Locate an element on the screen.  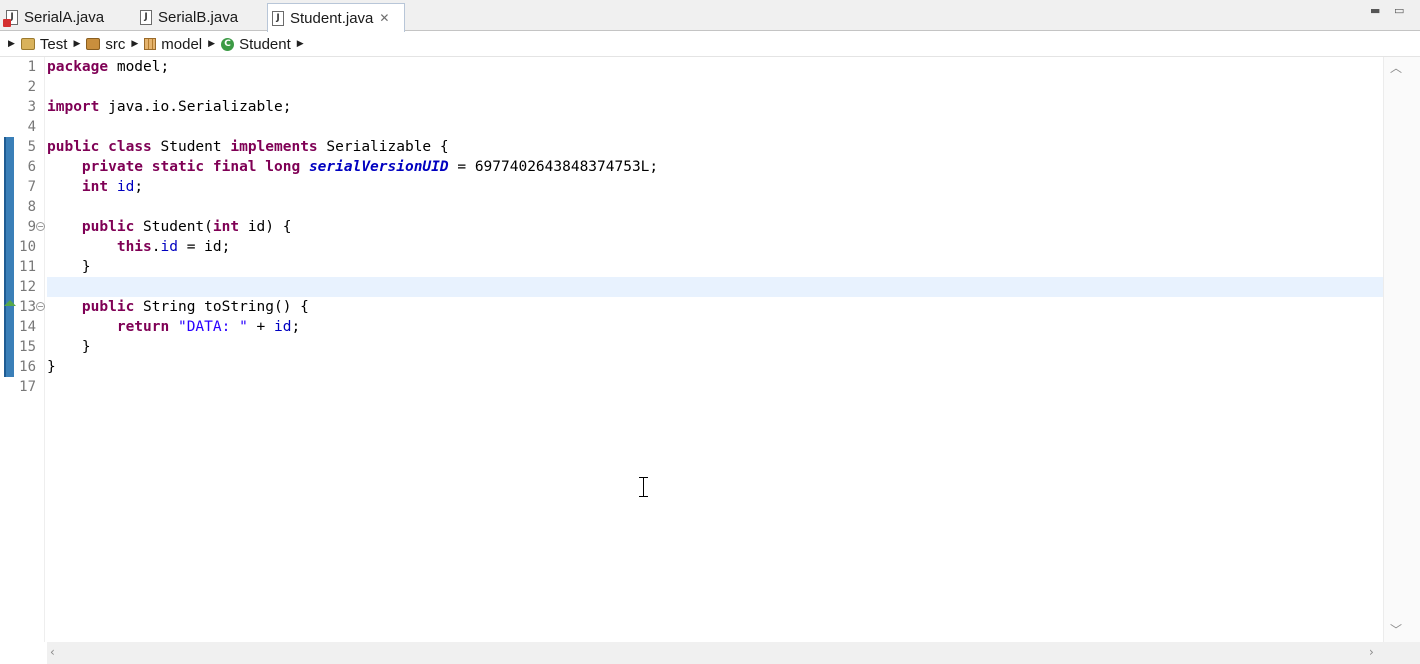
breadcrumb-item-model: model is located at coordinates (181, 44).